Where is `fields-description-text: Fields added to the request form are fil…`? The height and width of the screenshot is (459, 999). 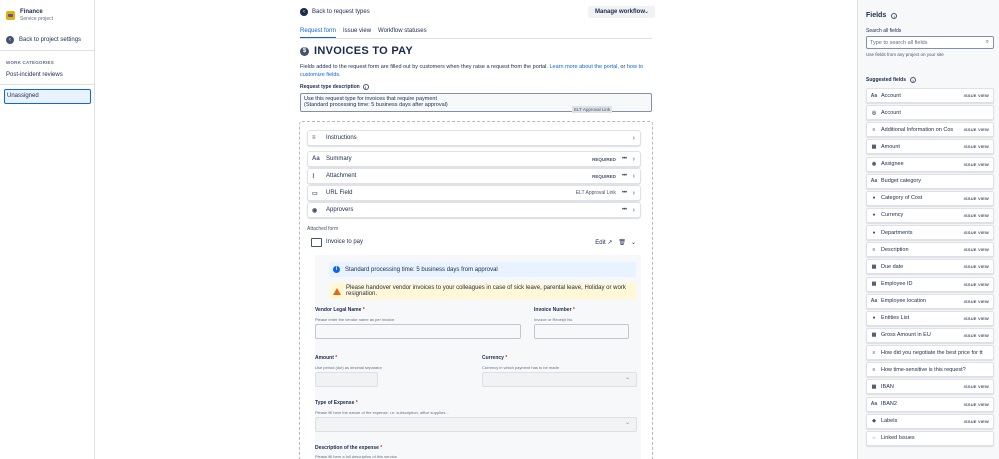
fields-description-text: Fields added to the request form are fil… is located at coordinates (425, 67).